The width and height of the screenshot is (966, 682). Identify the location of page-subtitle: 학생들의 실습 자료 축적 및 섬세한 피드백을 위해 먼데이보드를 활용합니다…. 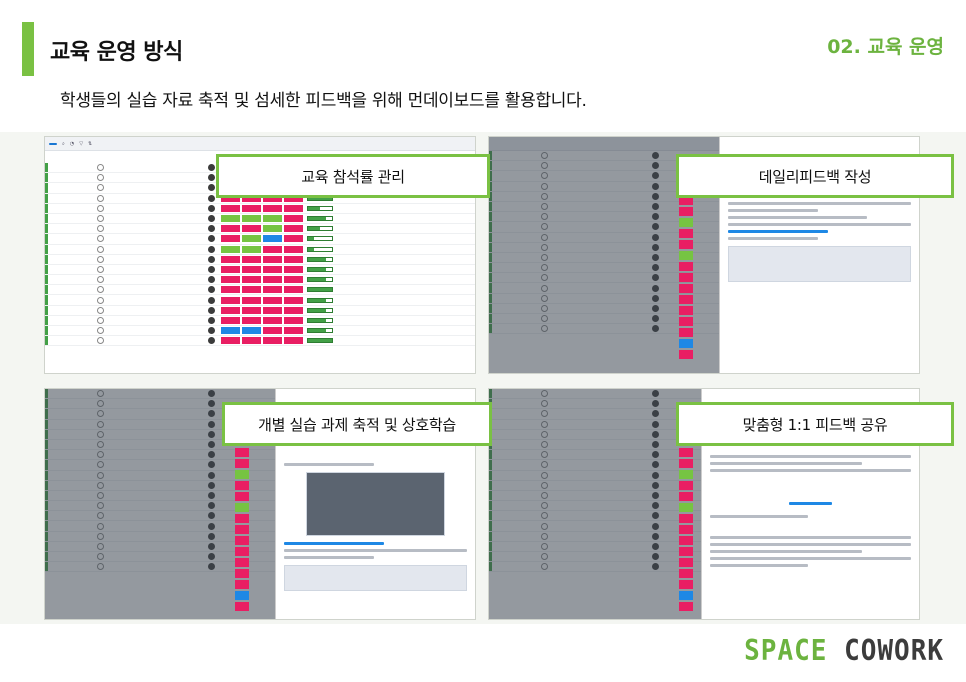
(323, 101).